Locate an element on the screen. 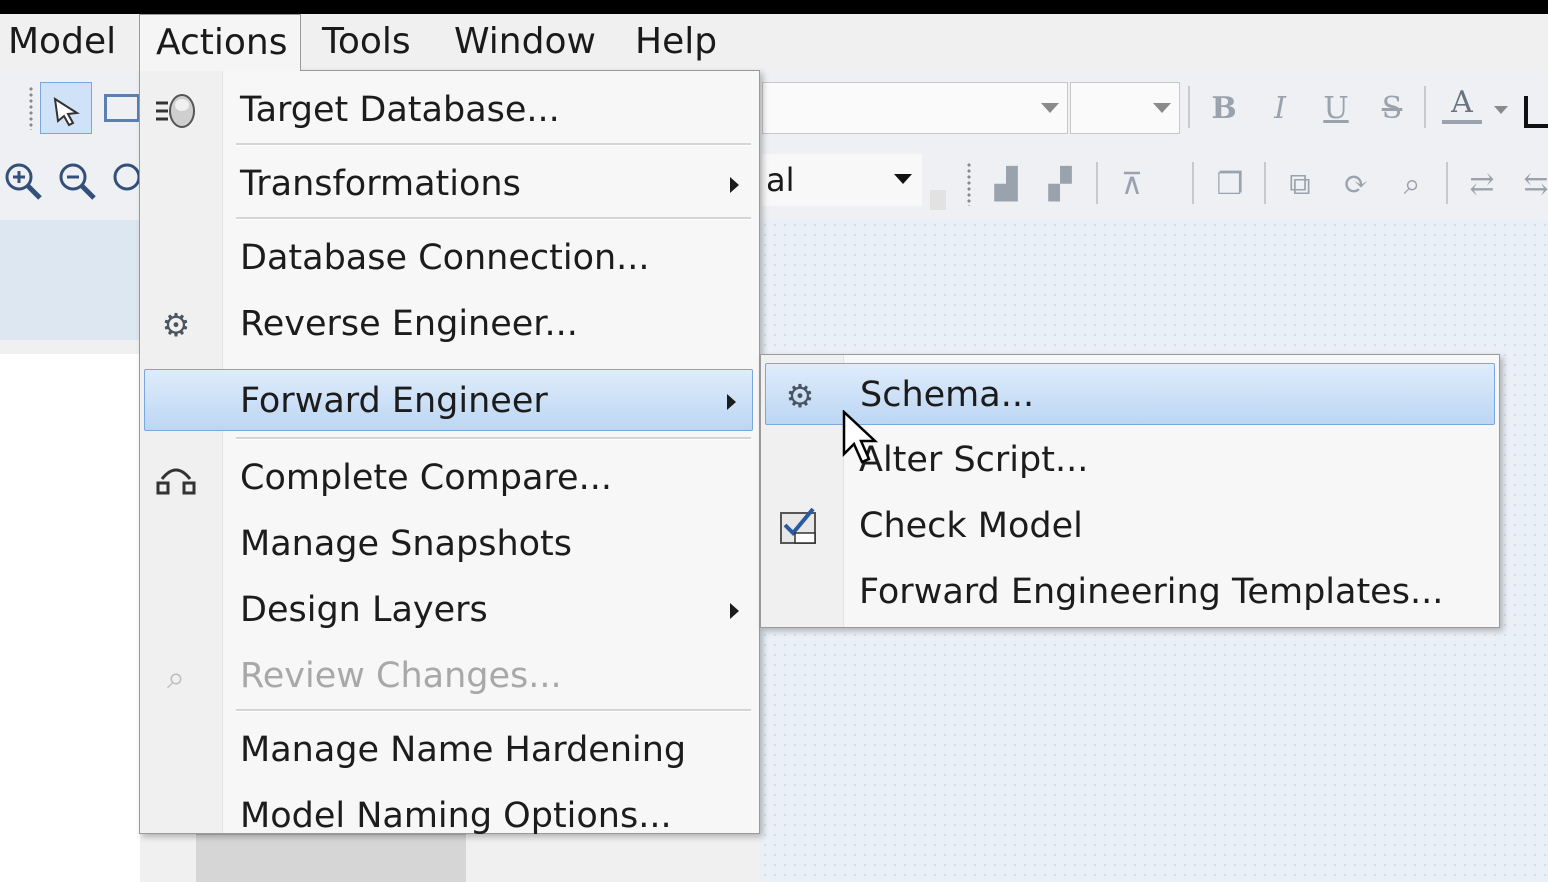 This screenshot has width=1548, height=882. menu-item-manage-name-hardening: Manage Name Hardening is located at coordinates (449, 750).